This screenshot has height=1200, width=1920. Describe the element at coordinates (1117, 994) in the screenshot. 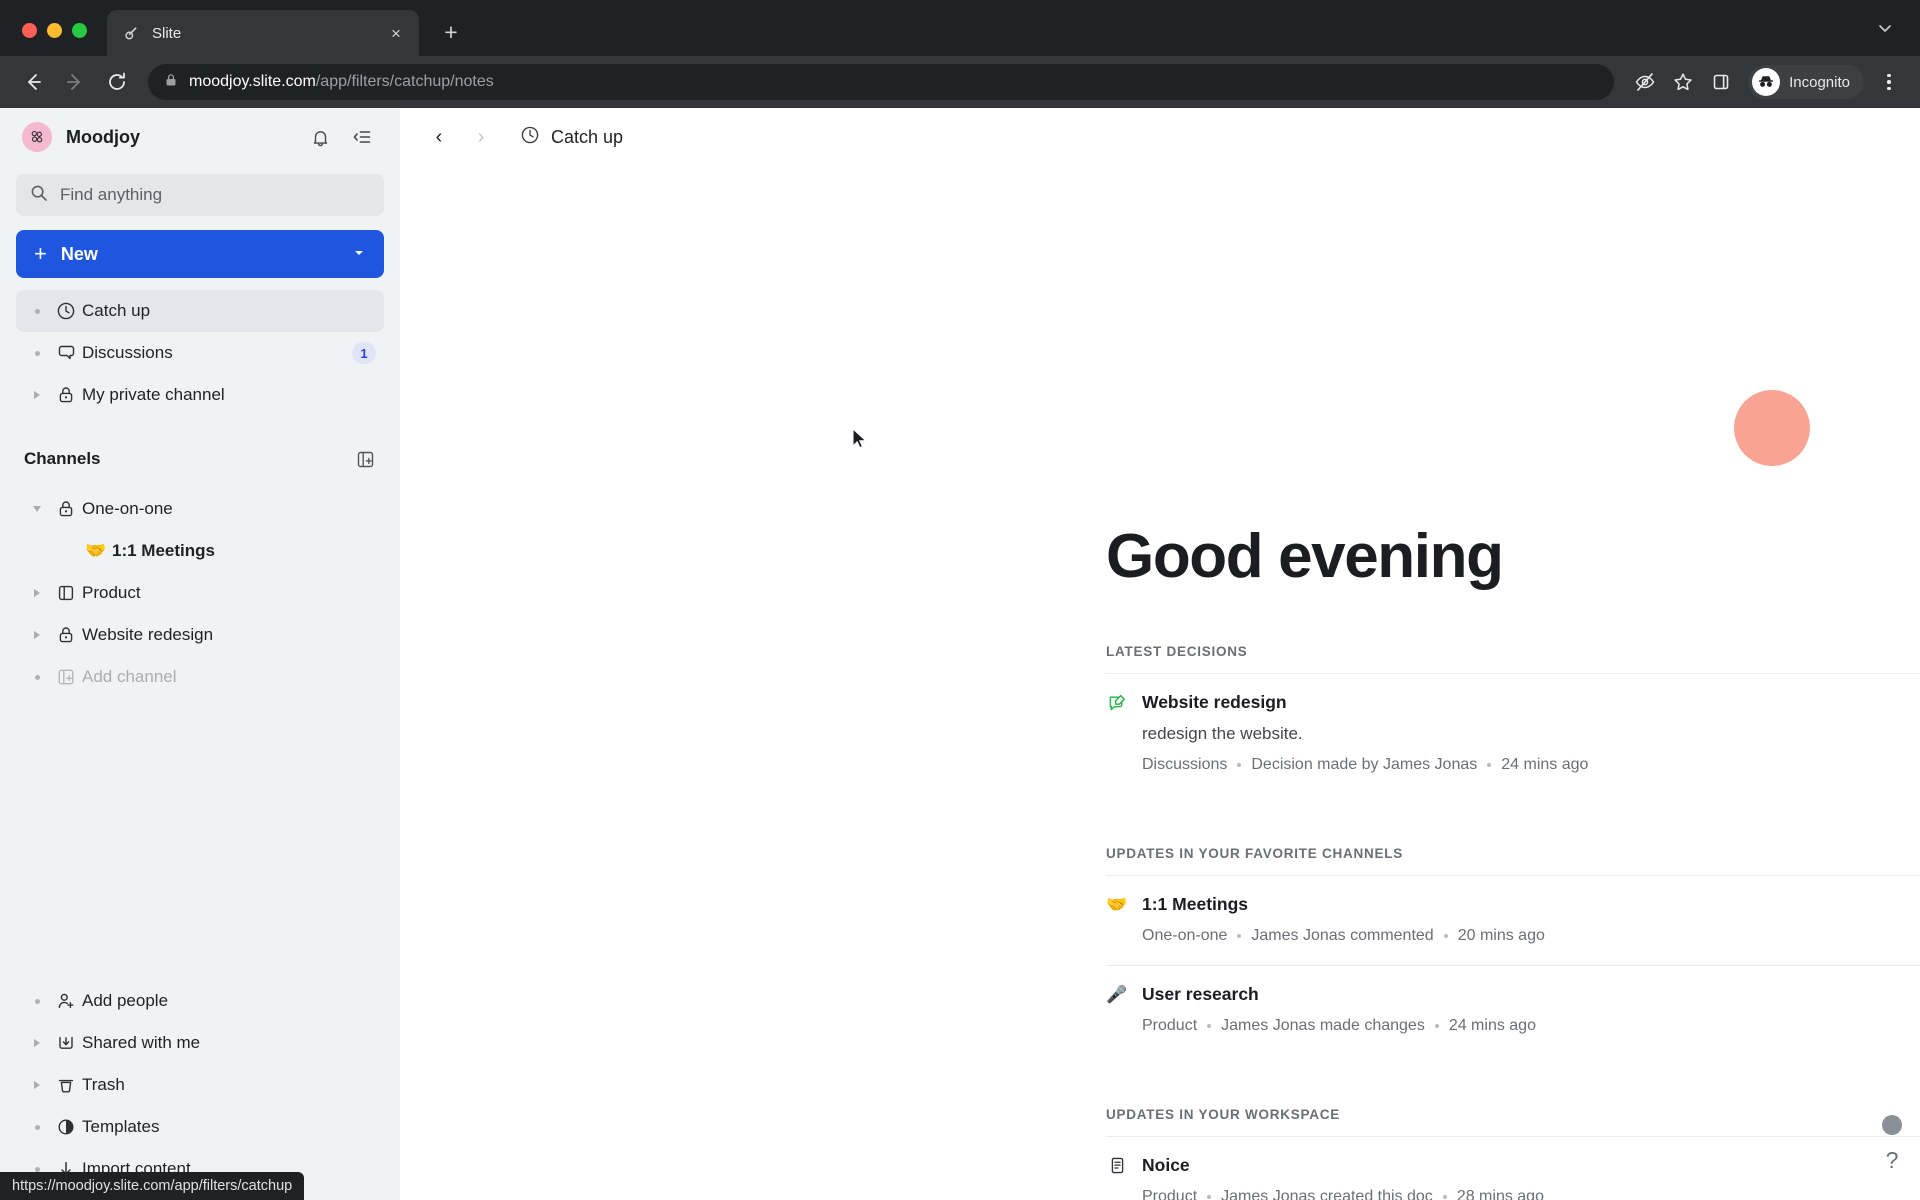

I see `feed-row-emoji-icon: 🎤` at that location.